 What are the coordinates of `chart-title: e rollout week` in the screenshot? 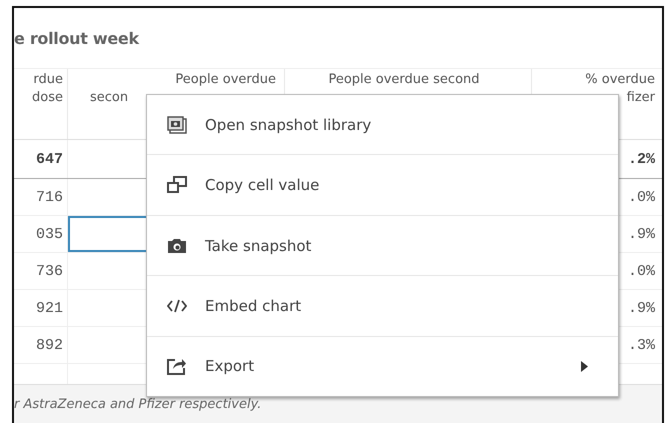 It's located at (77, 39).